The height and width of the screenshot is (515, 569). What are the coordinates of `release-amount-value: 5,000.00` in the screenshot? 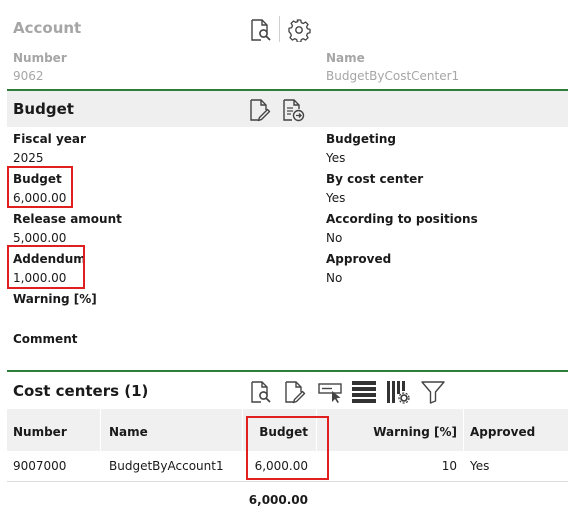 It's located at (40, 238).